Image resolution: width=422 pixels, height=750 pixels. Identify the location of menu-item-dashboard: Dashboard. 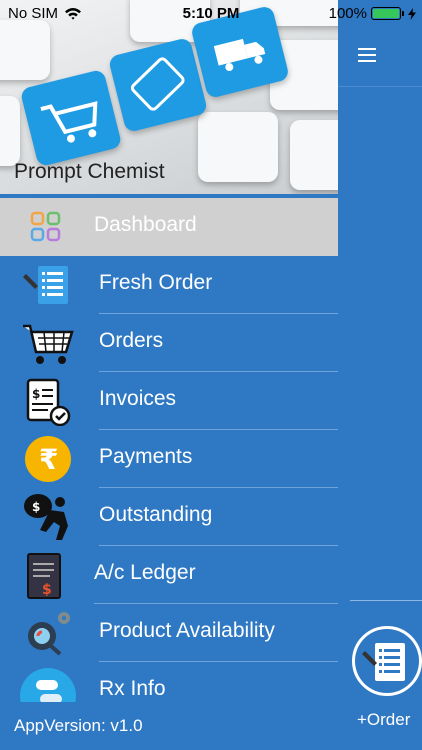
(169, 227).